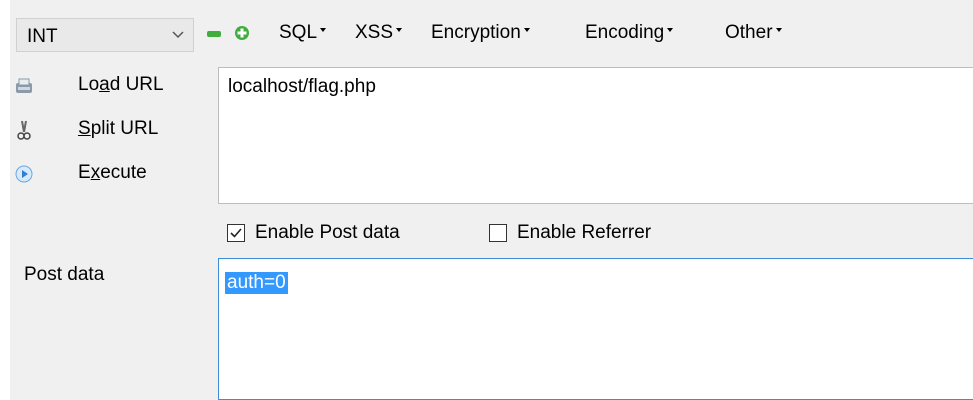 The width and height of the screenshot is (973, 400). I want to click on post-data-label: Post data, so click(64, 274).